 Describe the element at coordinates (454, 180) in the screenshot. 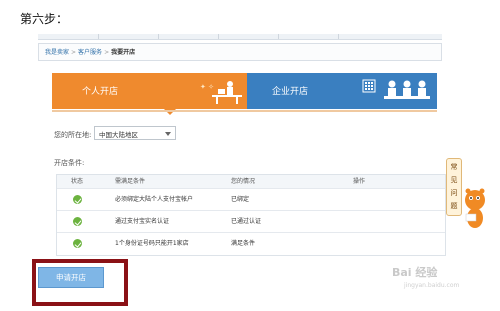

I see `faq-char: 见` at that location.